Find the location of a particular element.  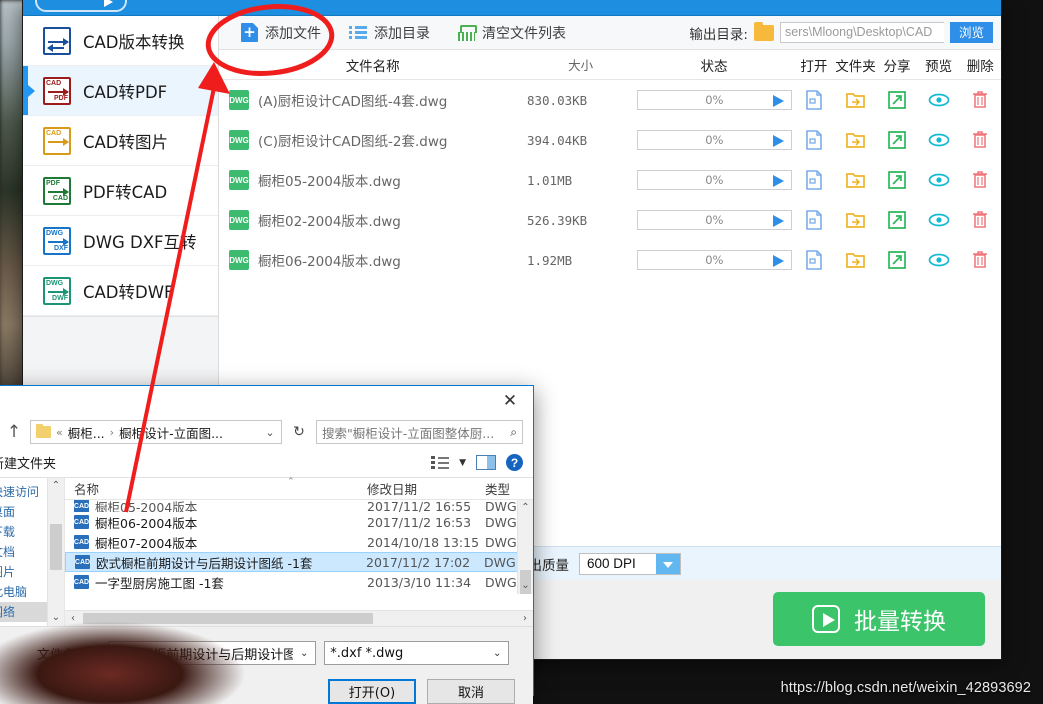

sidebar-item-cad-version-convert: CAD版本转换 is located at coordinates (120, 41).